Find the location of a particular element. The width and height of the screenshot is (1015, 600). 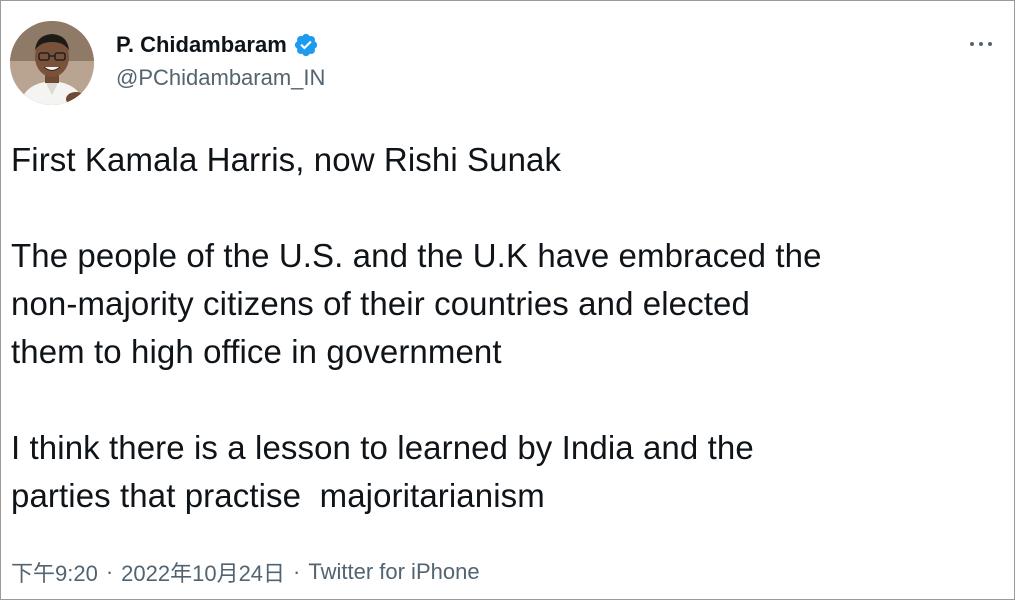

more-dots-icon is located at coordinates (972, 44).